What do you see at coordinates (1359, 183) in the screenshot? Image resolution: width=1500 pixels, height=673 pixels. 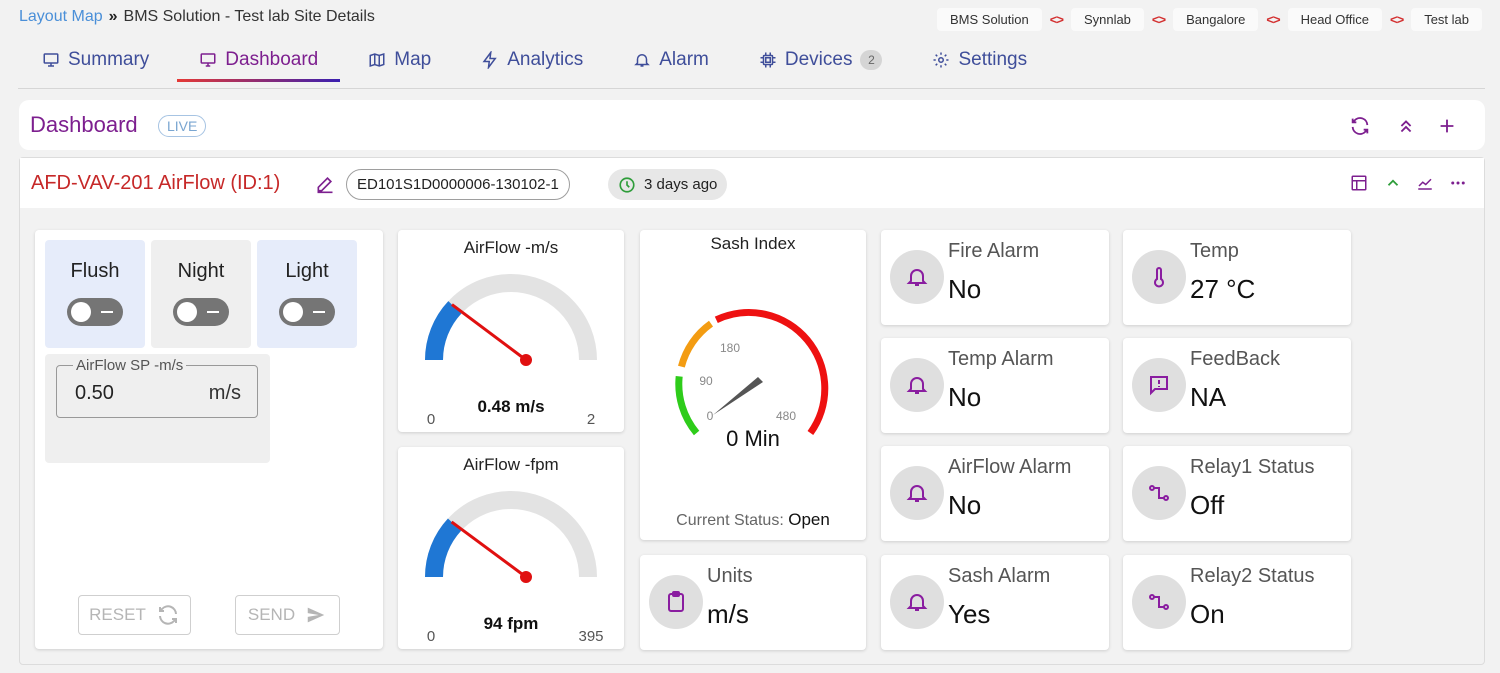 I see `layout-icon` at bounding box center [1359, 183].